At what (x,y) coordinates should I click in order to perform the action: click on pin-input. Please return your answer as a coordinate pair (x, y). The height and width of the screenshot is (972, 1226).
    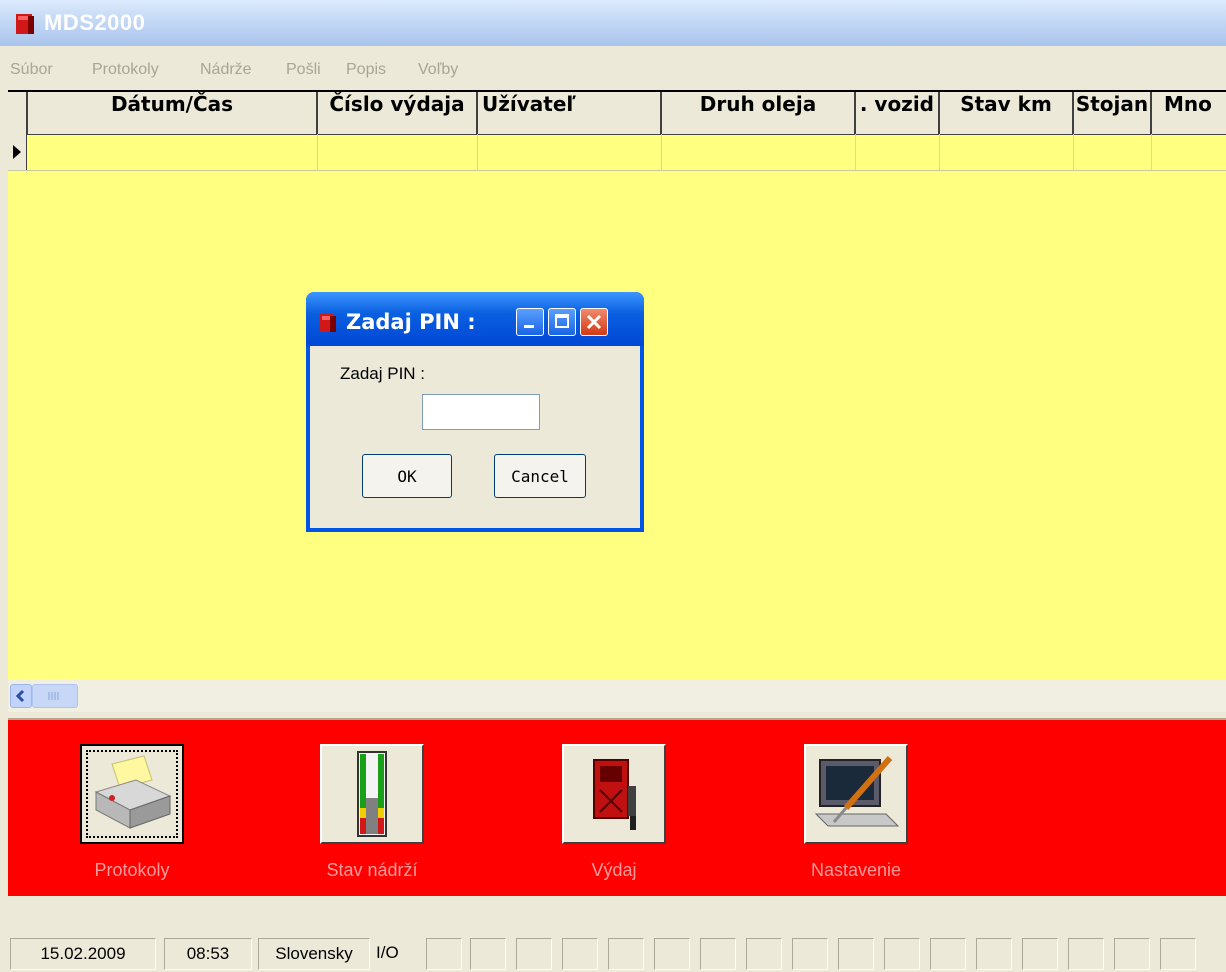
    Looking at the image, I should click on (481, 412).